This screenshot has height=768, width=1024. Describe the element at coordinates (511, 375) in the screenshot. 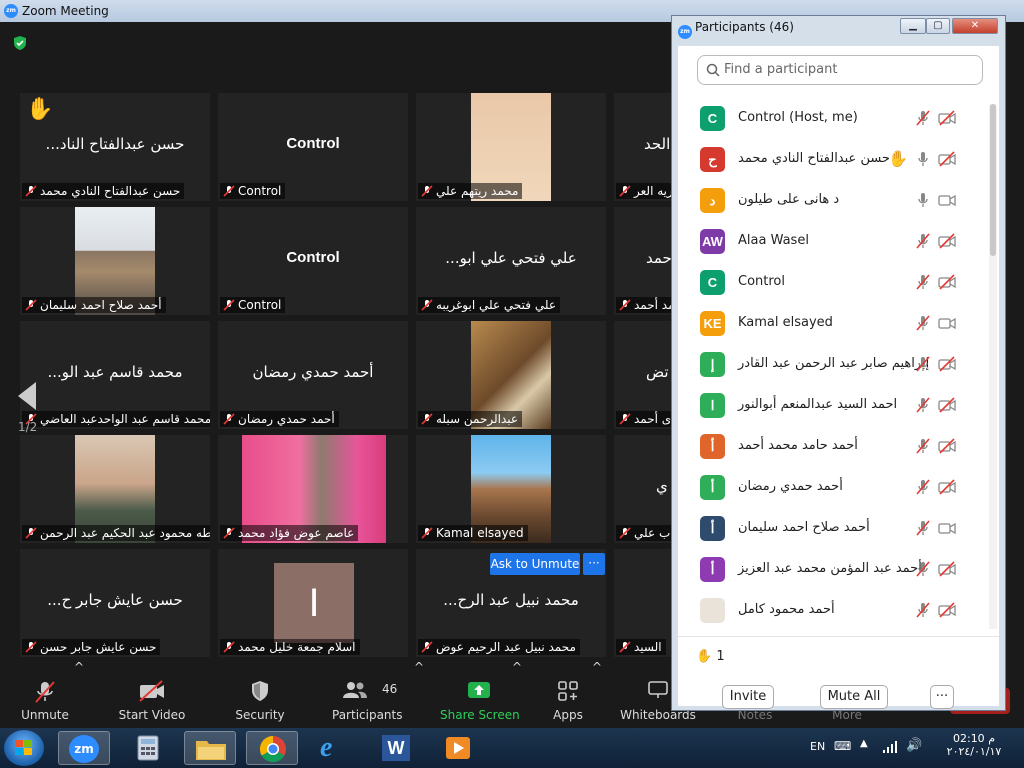

I see `video-tile: عبدالرحمن سبله` at that location.